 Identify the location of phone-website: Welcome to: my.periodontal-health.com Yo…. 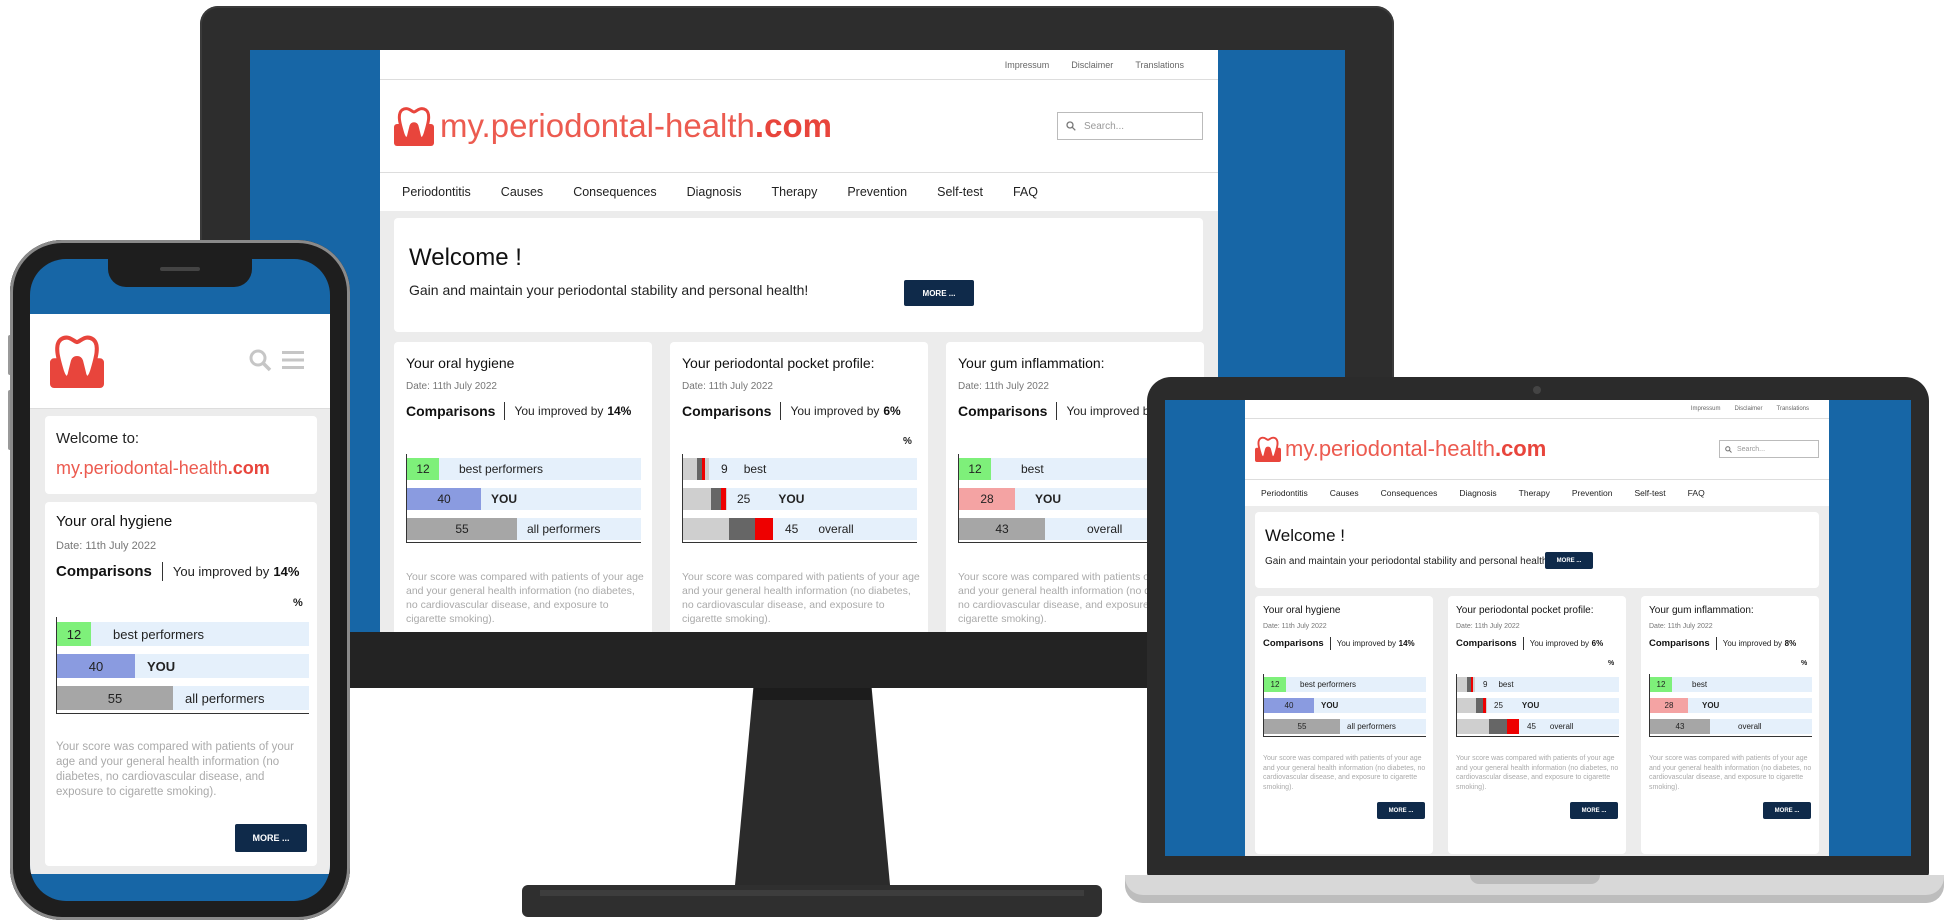
(180, 594).